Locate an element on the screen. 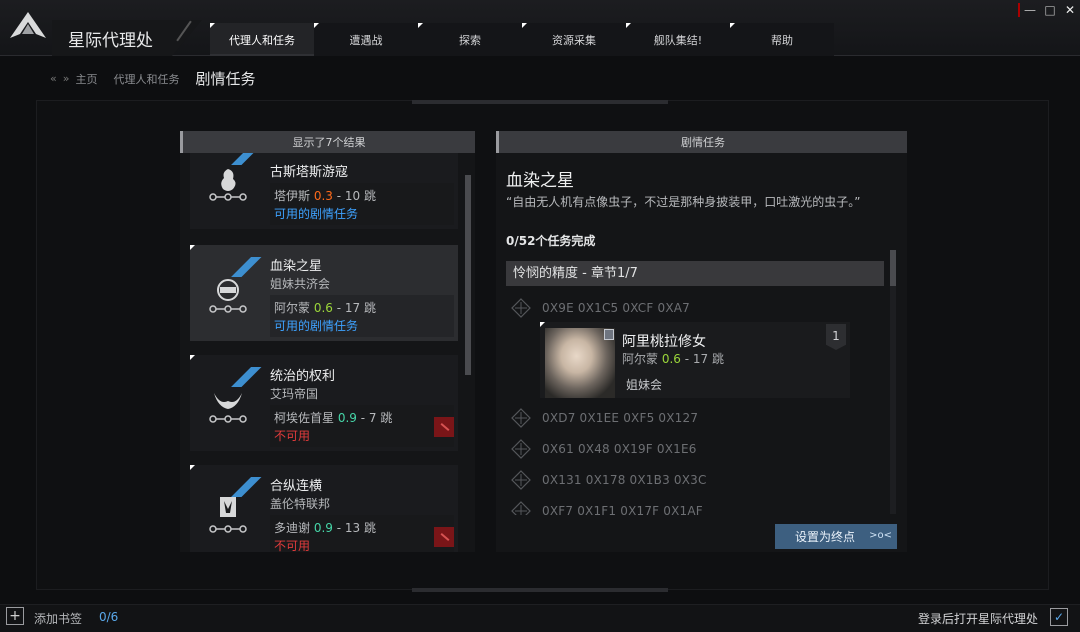  location: 柯埃佐首星 0.9 - 7 跳 is located at coordinates (333, 417).